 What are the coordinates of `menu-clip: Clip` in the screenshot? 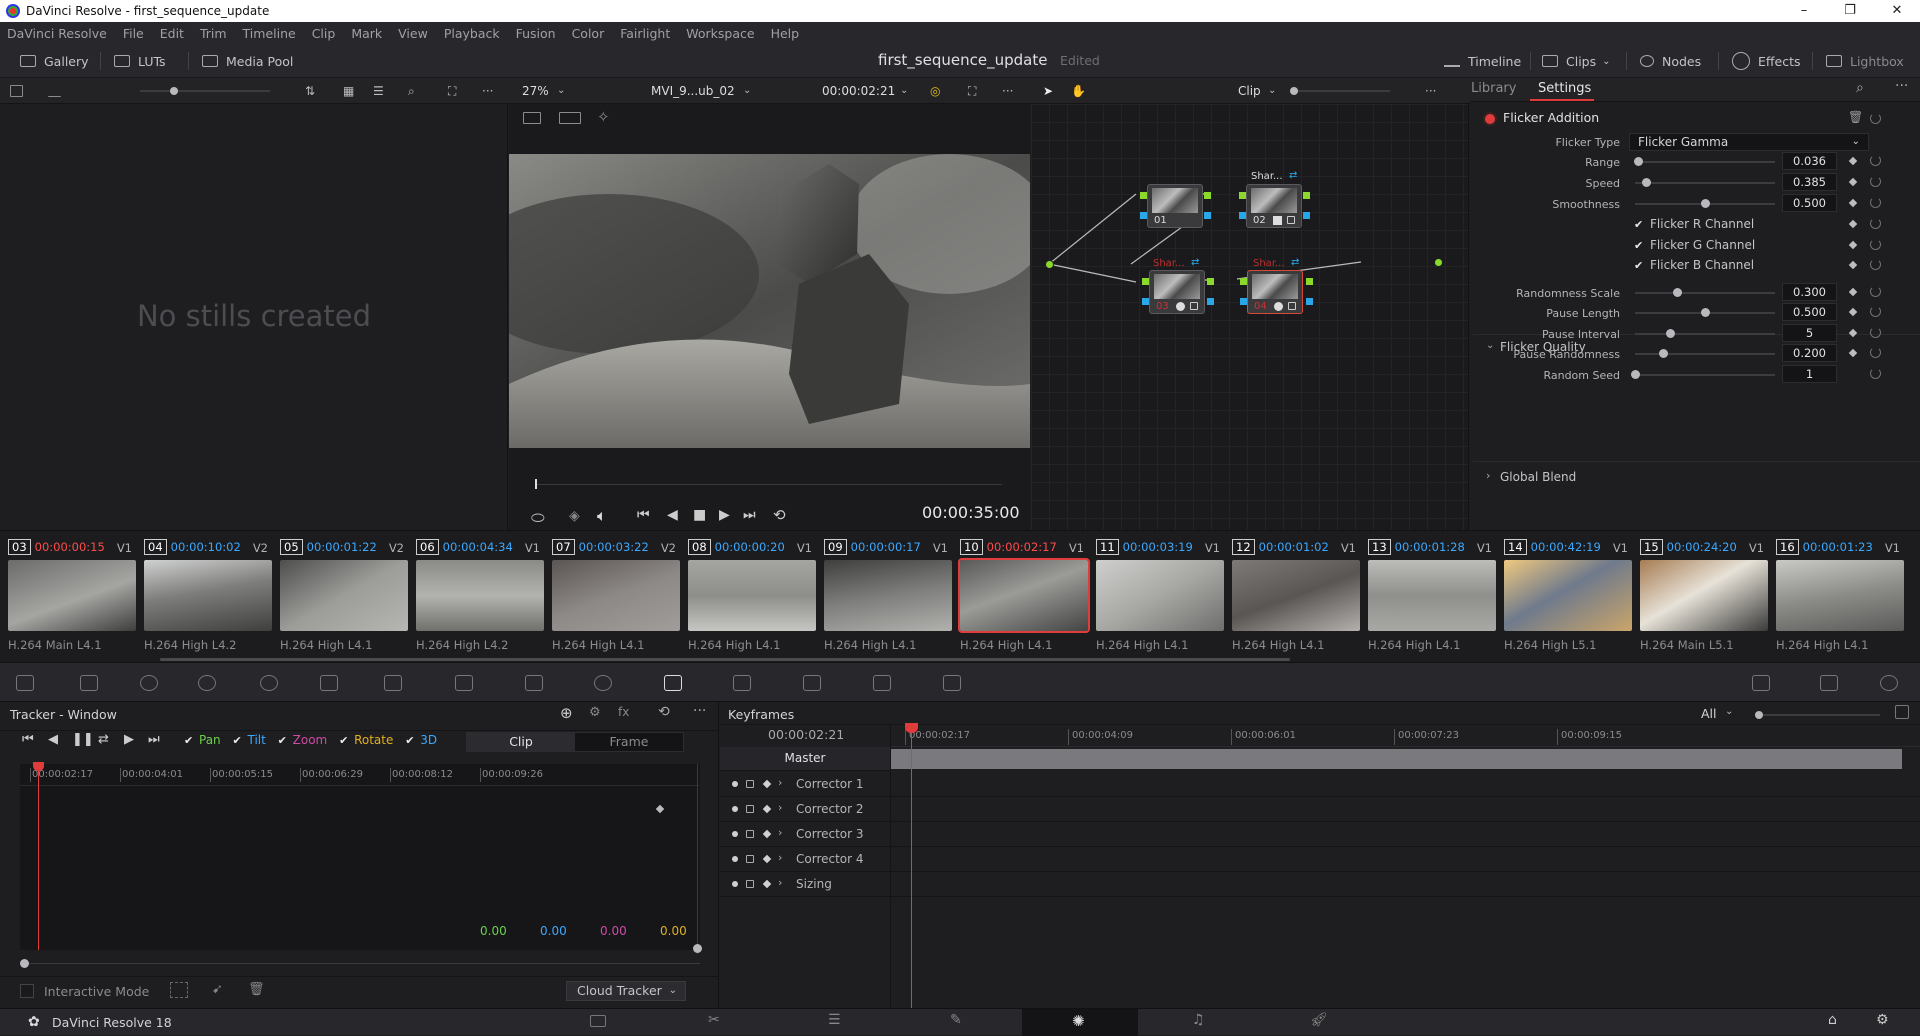 It's located at (324, 33).